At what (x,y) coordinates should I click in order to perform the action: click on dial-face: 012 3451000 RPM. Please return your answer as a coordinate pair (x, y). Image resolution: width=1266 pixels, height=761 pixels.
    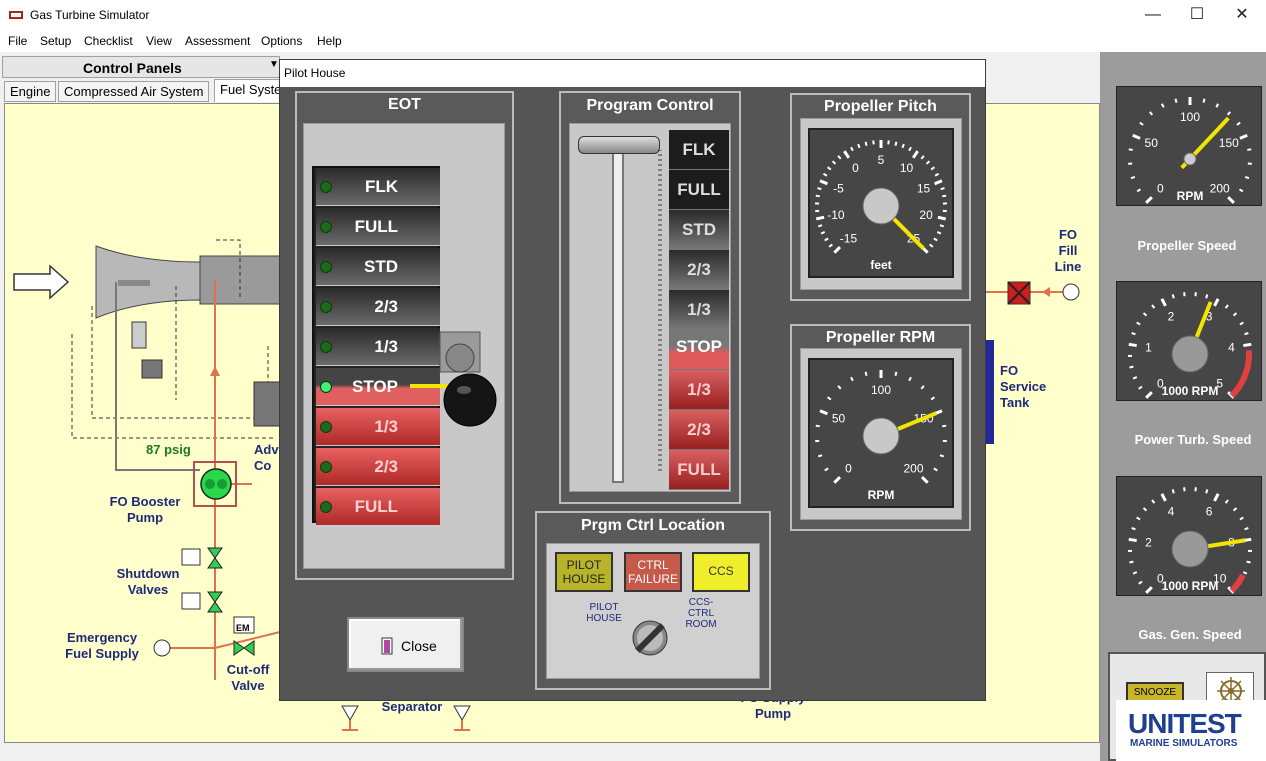
    Looking at the image, I should click on (1190, 345).